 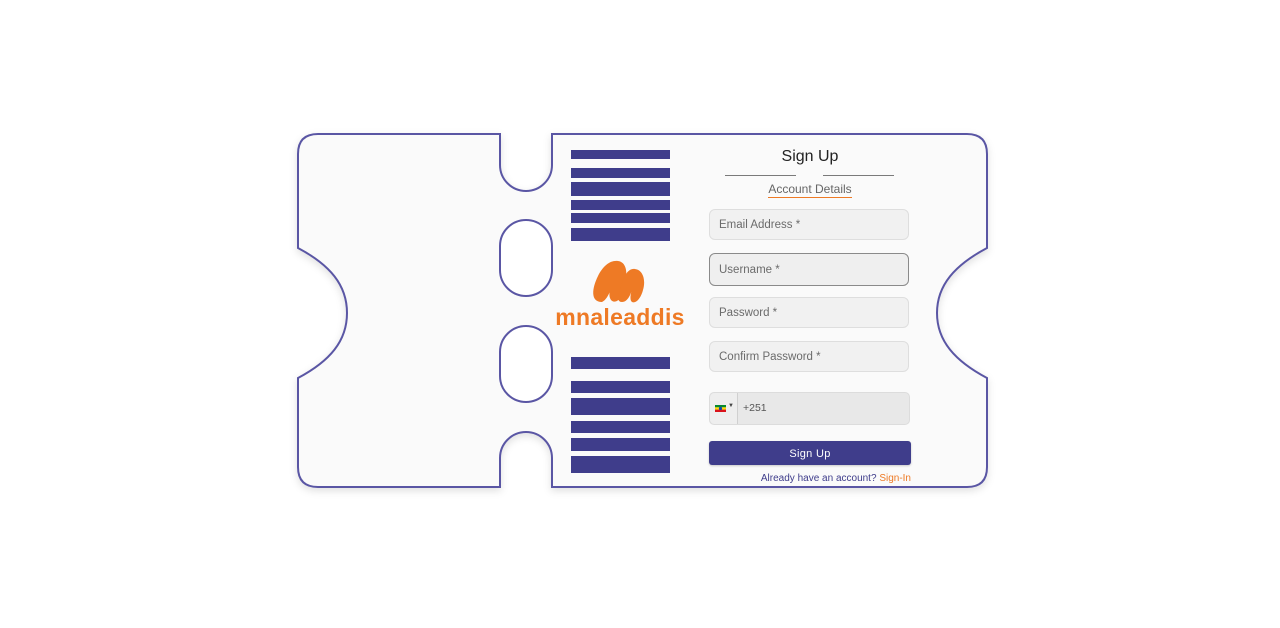 I want to click on form-title: Sign Up, so click(x=810, y=156).